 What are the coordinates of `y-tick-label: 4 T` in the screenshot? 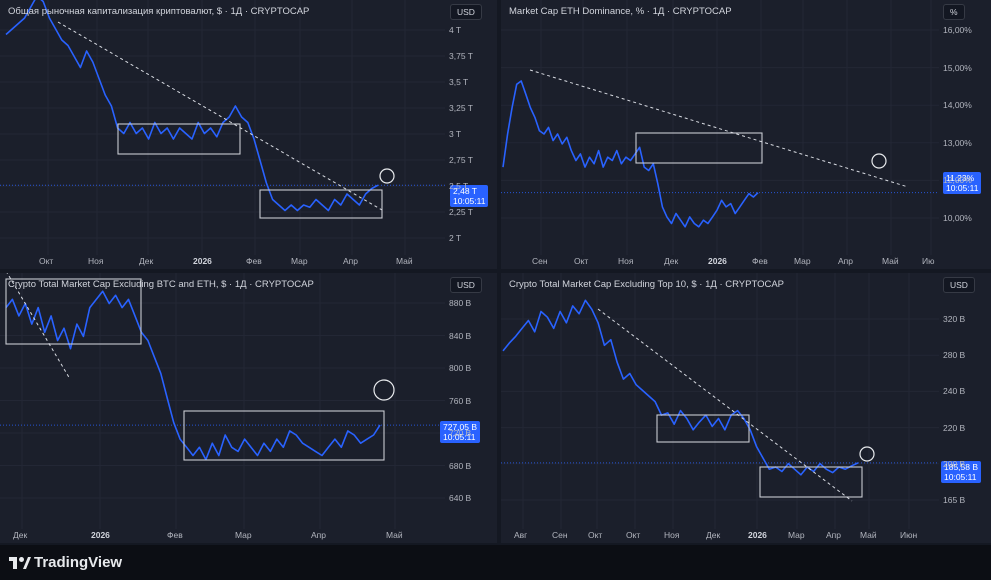 It's located at (455, 30).